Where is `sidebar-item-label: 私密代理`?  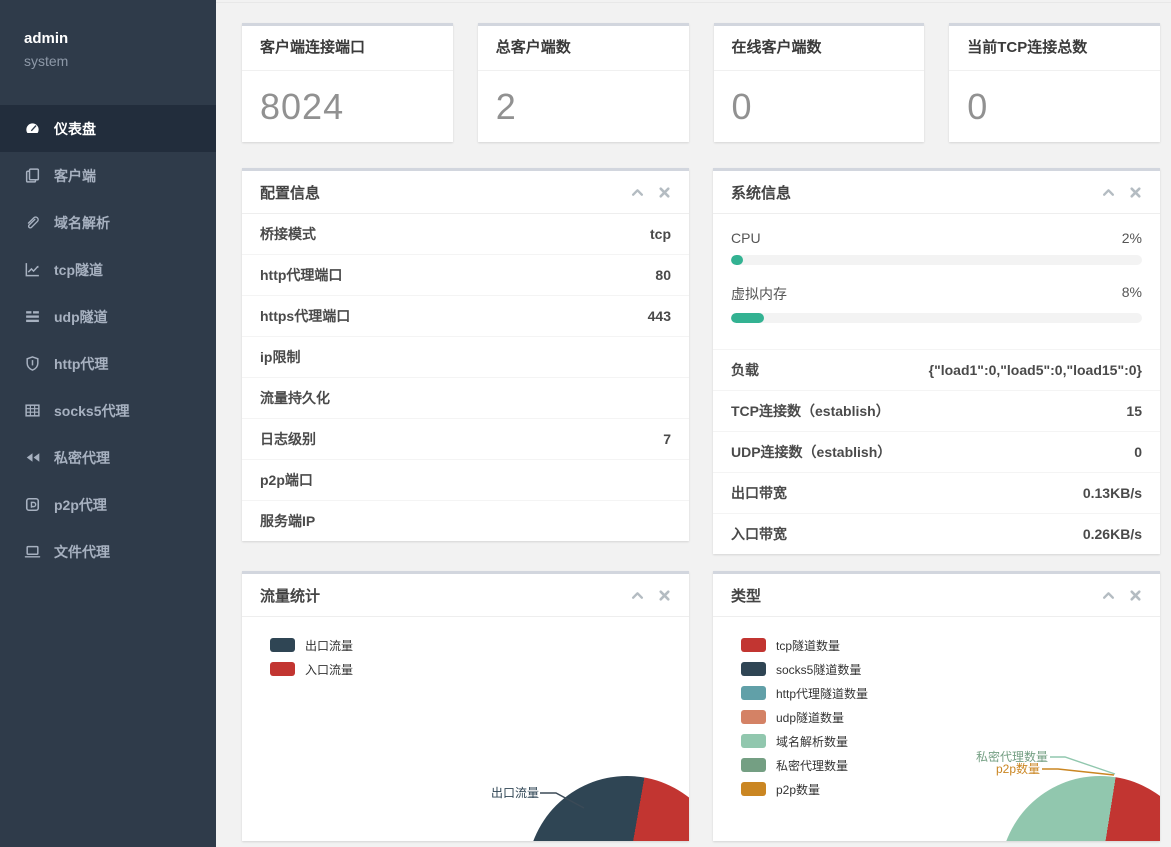
sidebar-item-label: 私密代理 is located at coordinates (82, 457).